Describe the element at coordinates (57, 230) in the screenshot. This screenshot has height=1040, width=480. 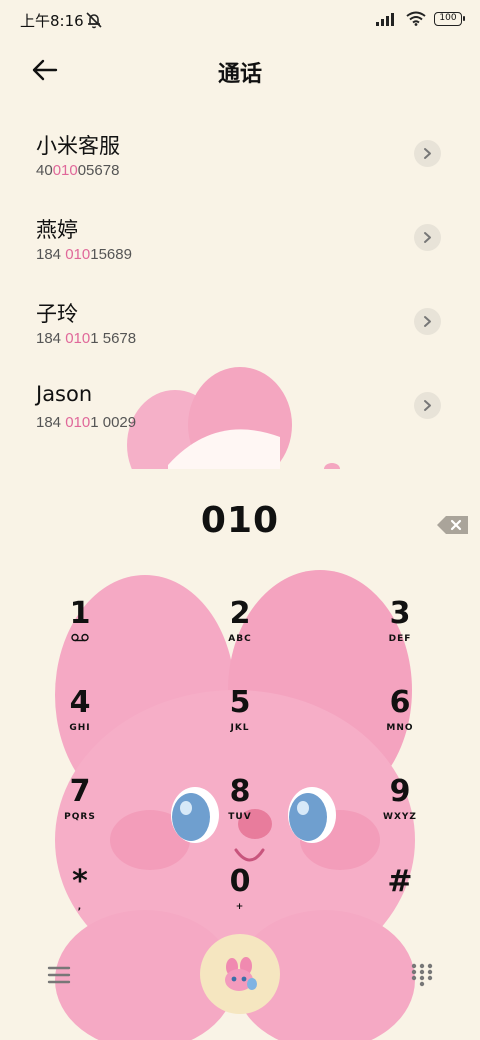
I see `contact-name: 燕婷` at that location.